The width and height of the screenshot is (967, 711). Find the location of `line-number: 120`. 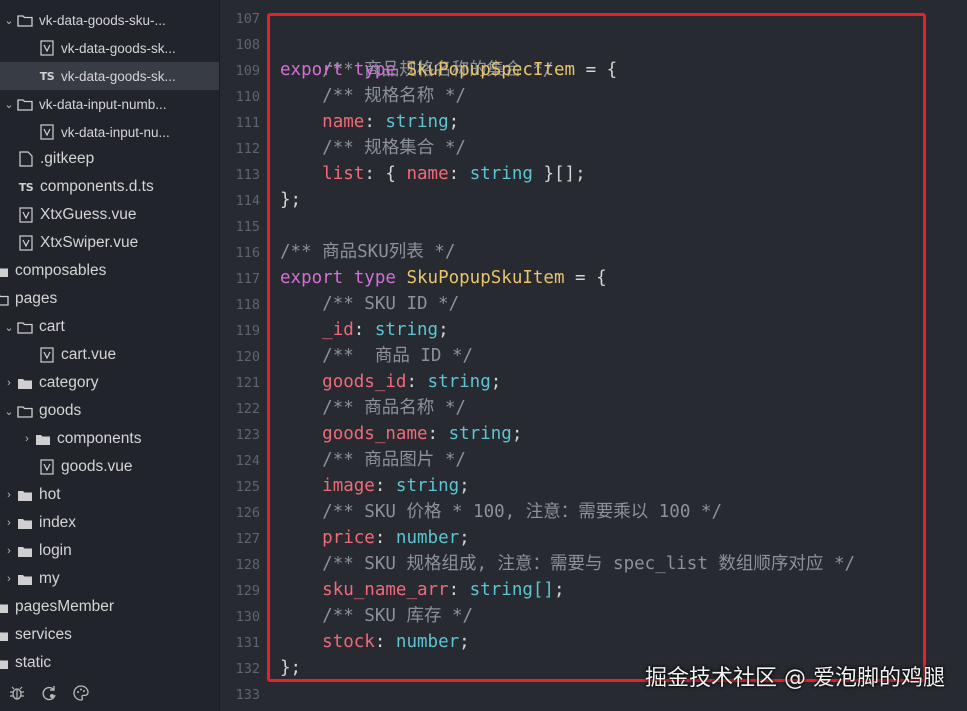

line-number: 120 is located at coordinates (247, 357).